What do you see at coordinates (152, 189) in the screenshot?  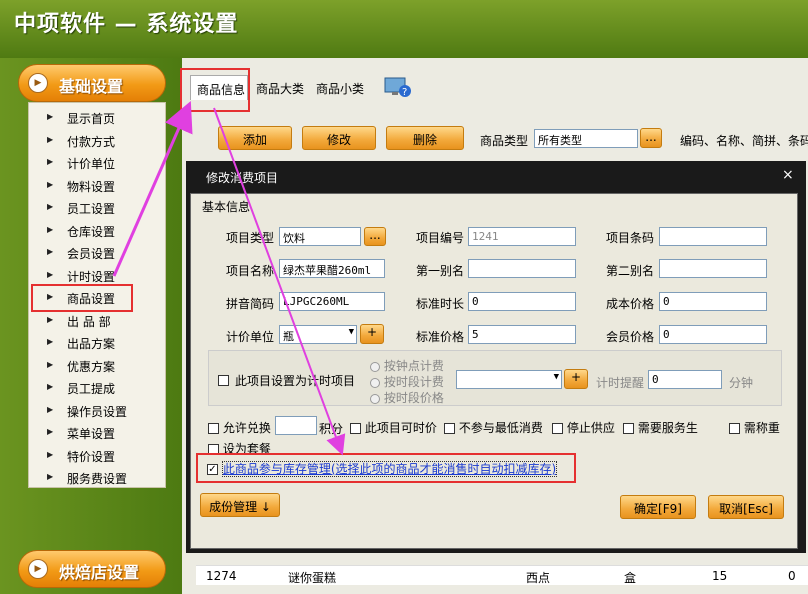 I see `arrow-menu-to-tab` at bounding box center [152, 189].